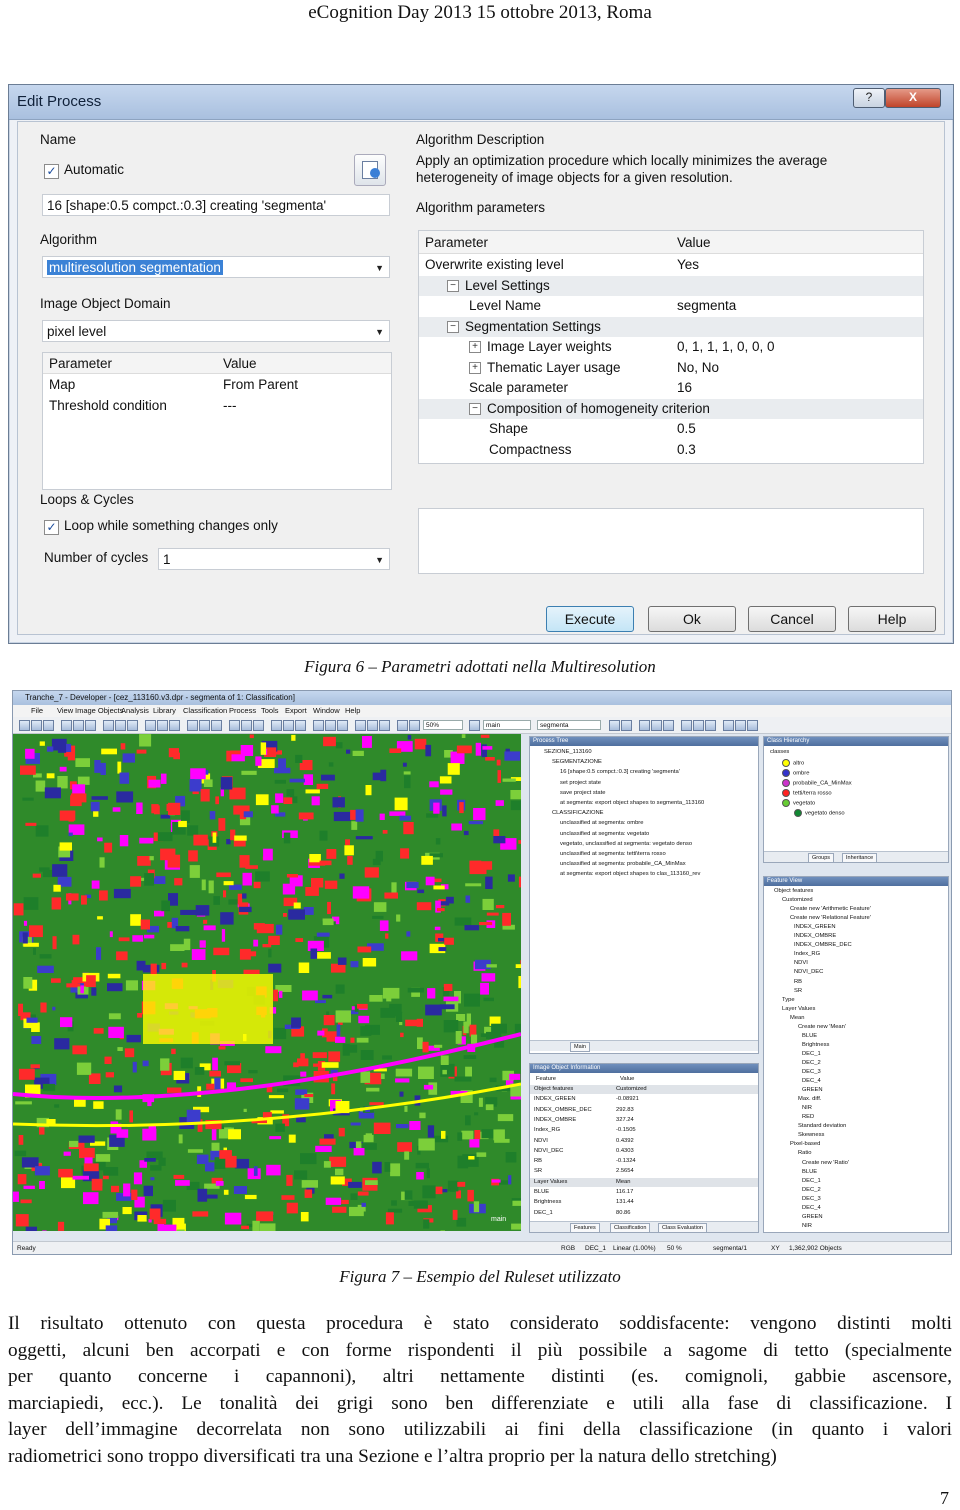  I want to click on feature-item: Brightness, so click(815, 1045).